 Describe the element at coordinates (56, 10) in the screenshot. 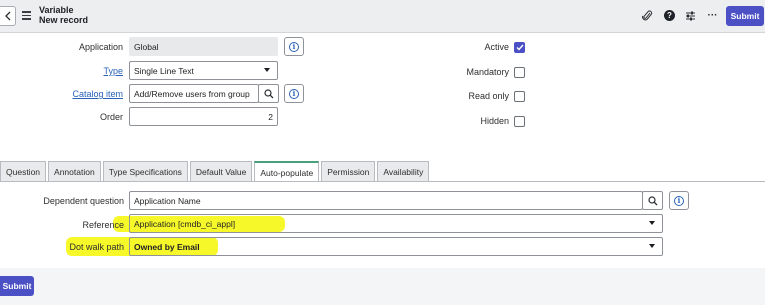

I see `title: Variable` at that location.